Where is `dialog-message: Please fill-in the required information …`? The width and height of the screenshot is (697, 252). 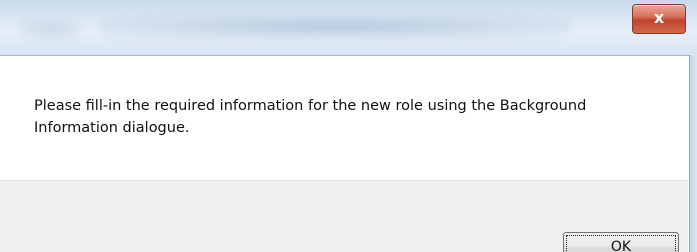 dialog-message: Please fill-in the required information … is located at coordinates (310, 117).